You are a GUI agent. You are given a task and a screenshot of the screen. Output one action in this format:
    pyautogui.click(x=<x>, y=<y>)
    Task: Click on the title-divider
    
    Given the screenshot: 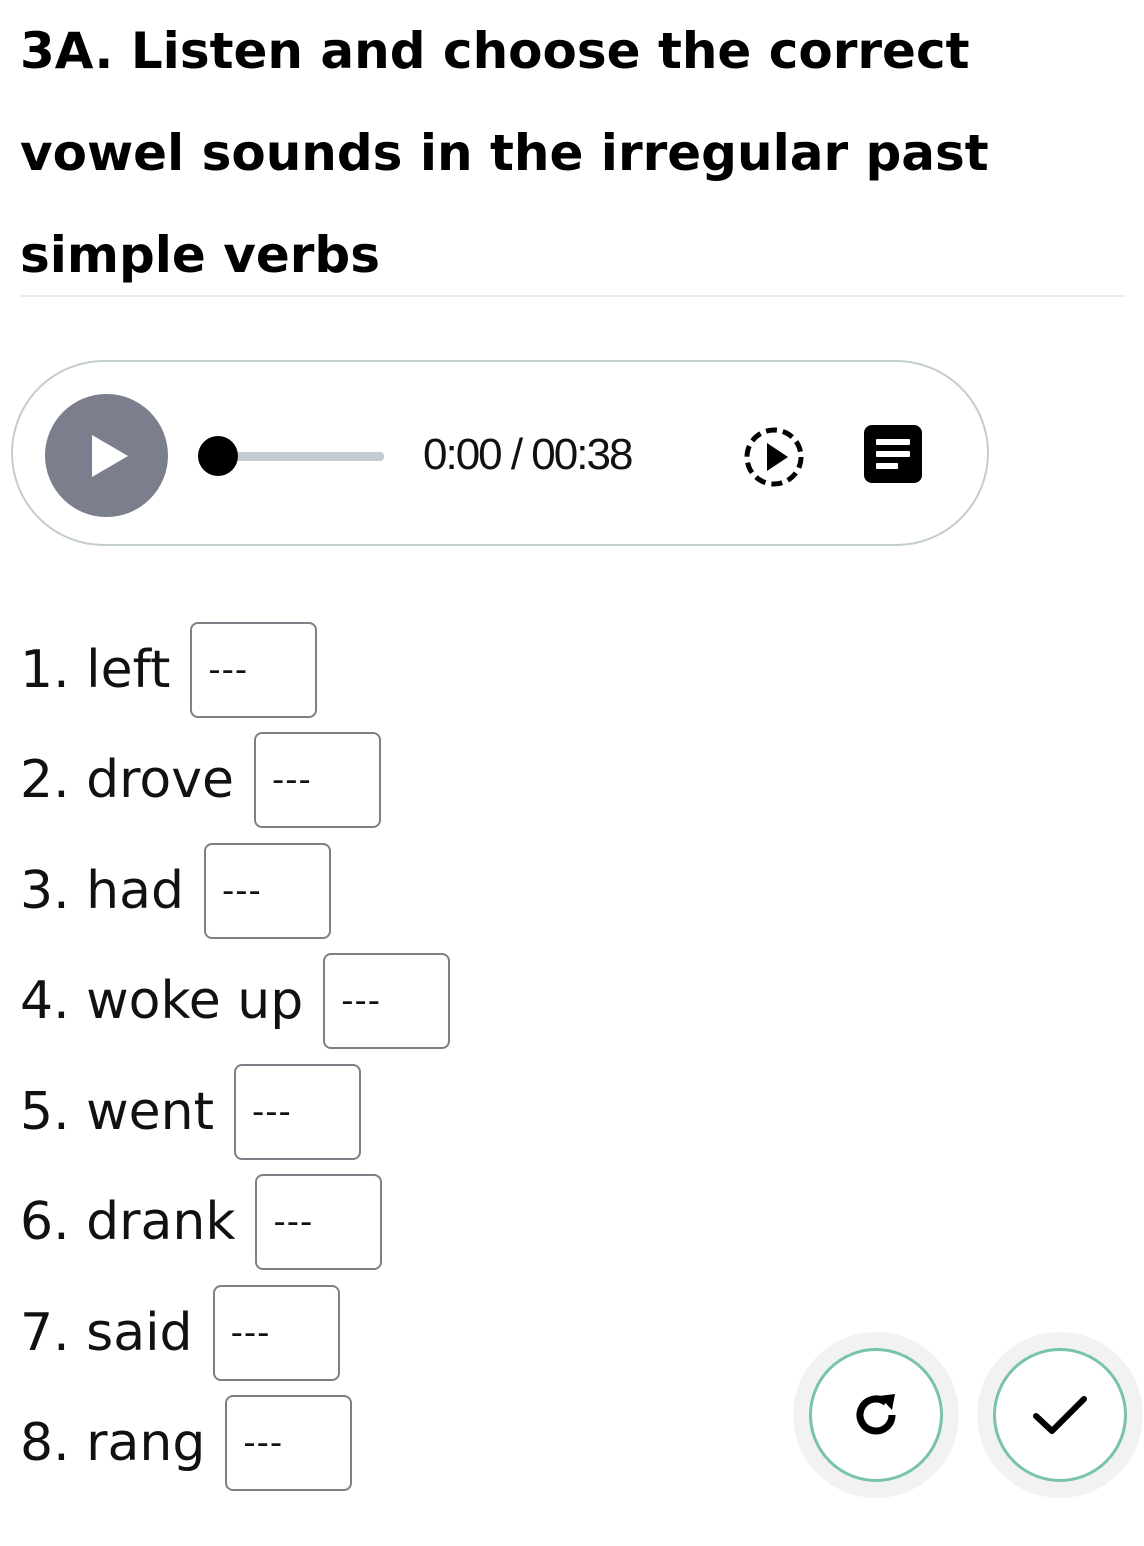 What is the action you would take?
    pyautogui.click(x=572, y=296)
    